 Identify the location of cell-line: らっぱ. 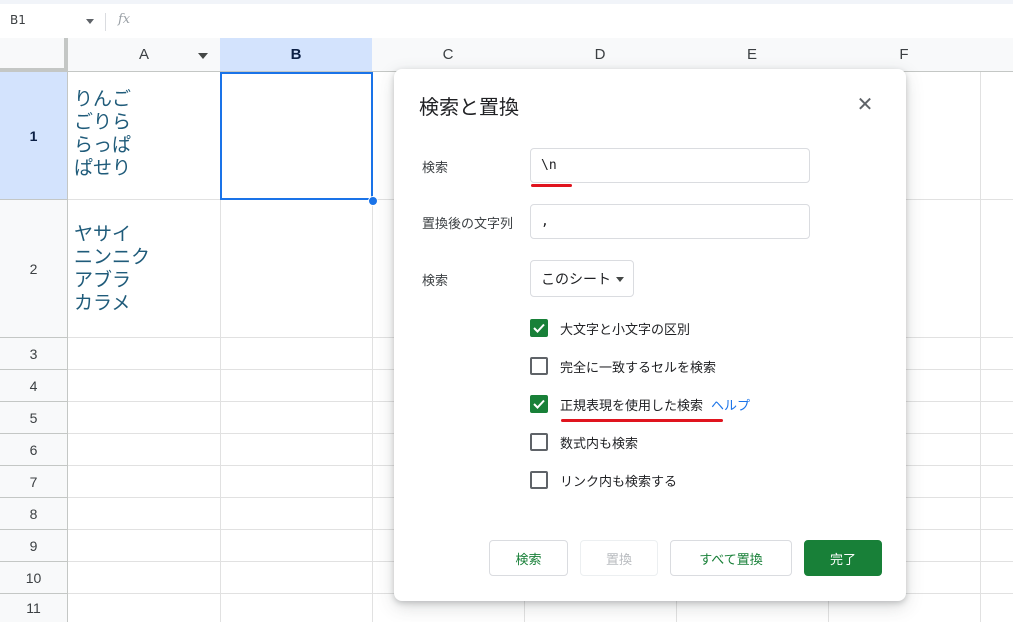
(103, 145).